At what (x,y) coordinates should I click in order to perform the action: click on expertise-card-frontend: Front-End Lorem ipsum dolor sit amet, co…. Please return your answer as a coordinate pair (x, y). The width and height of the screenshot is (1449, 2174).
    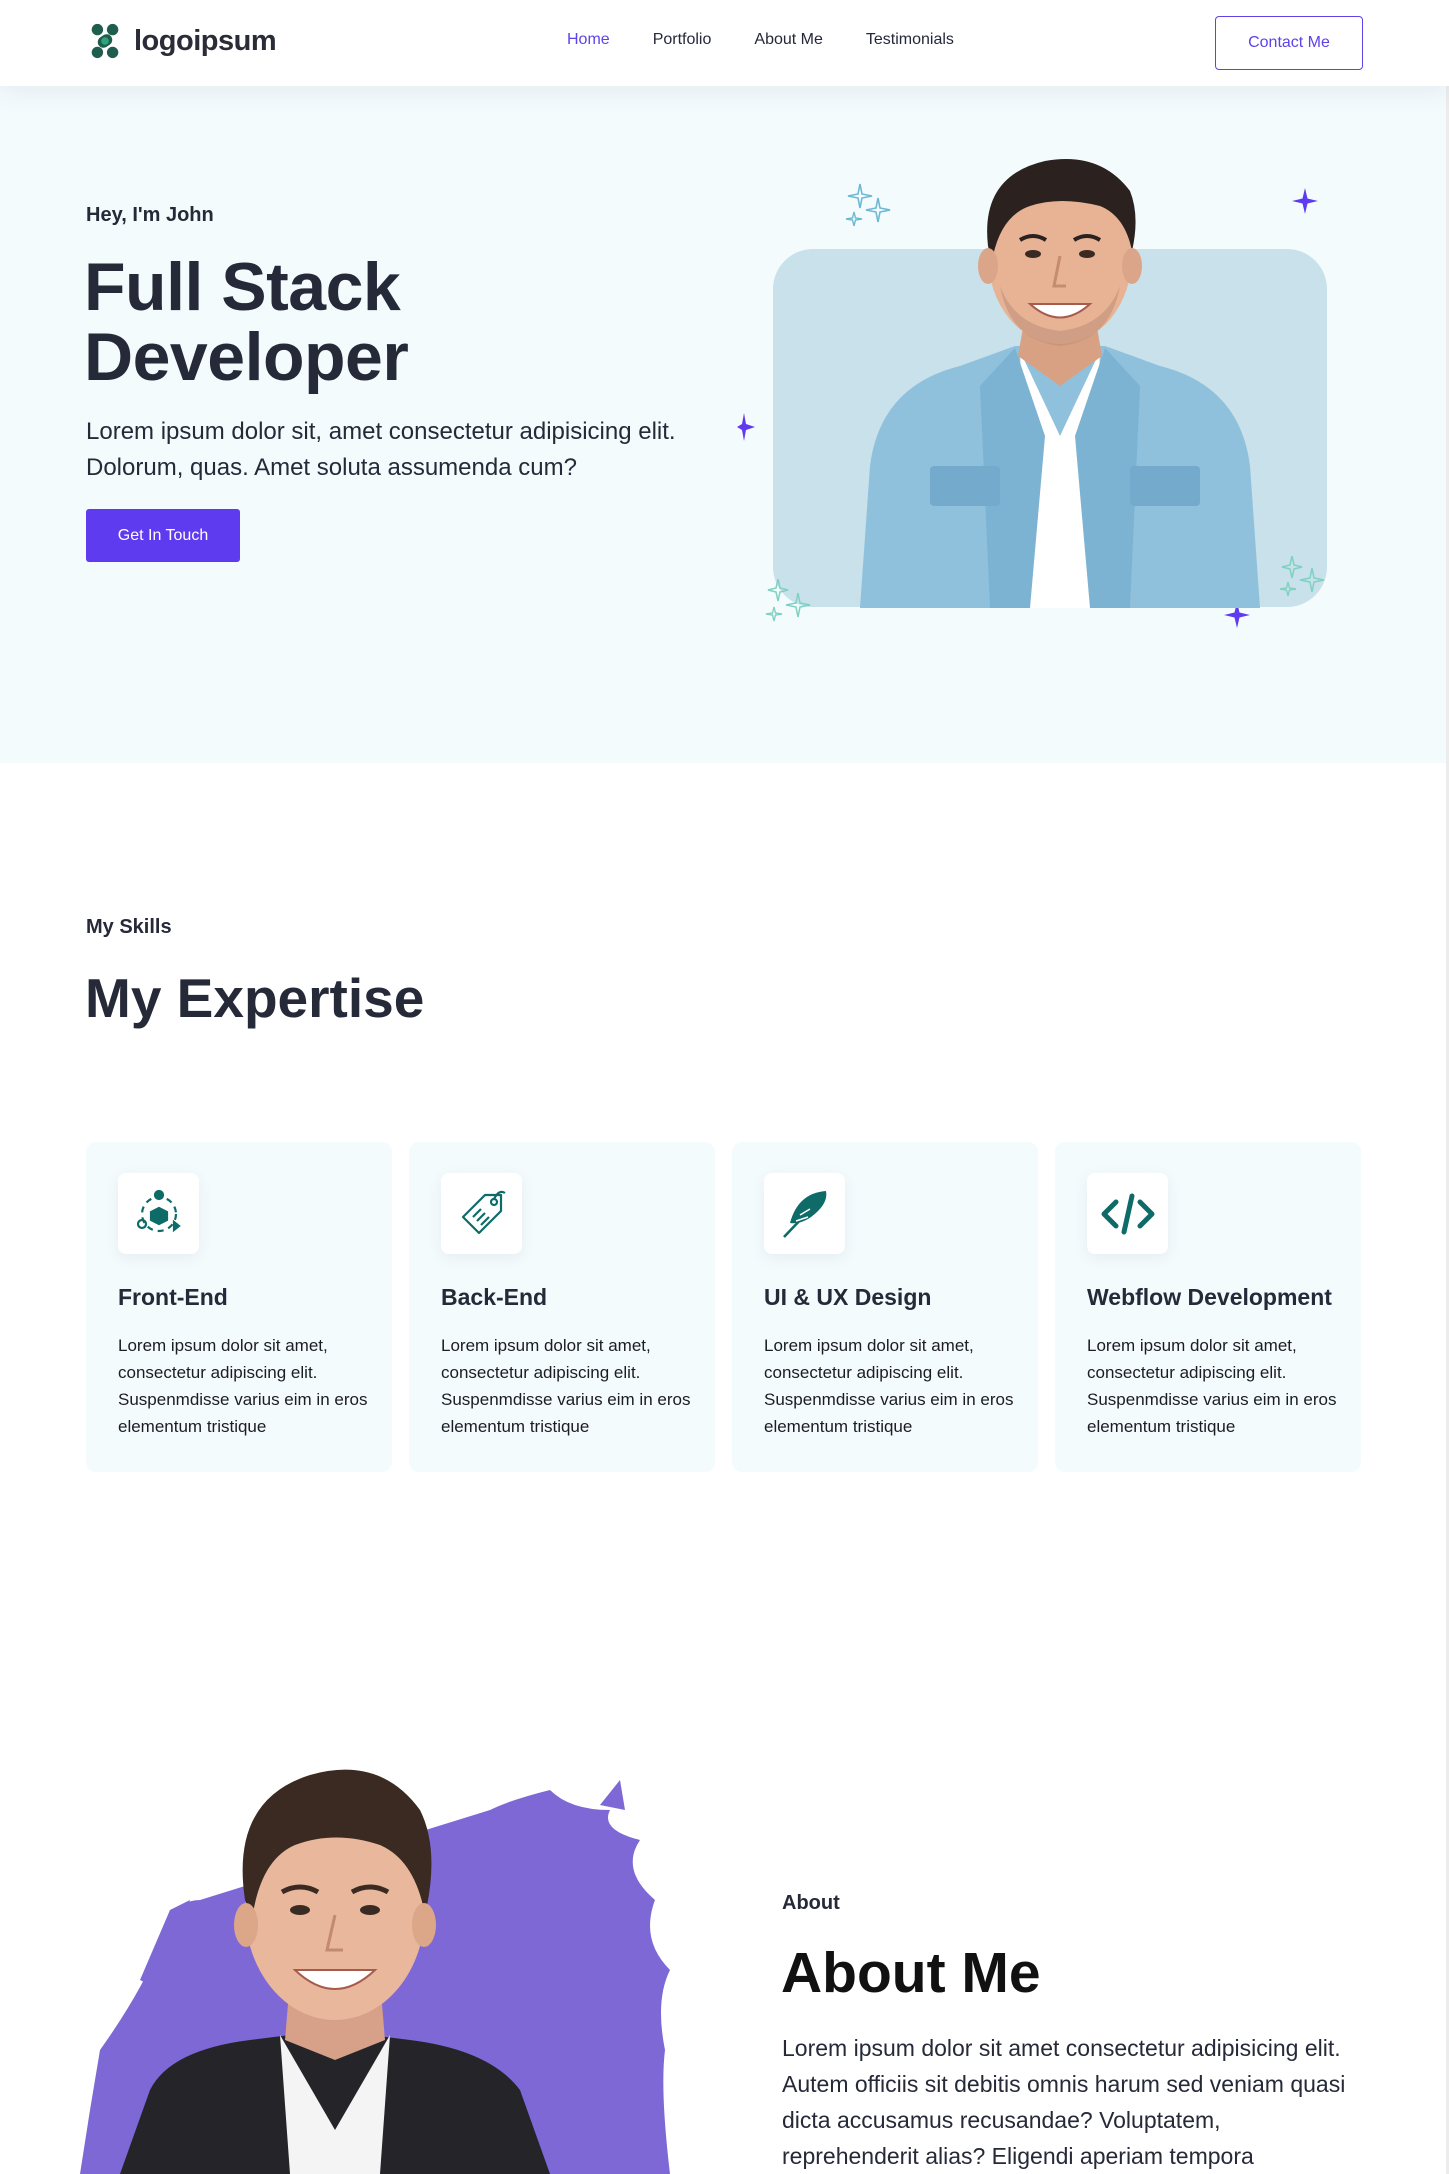
    Looking at the image, I should click on (239, 1307).